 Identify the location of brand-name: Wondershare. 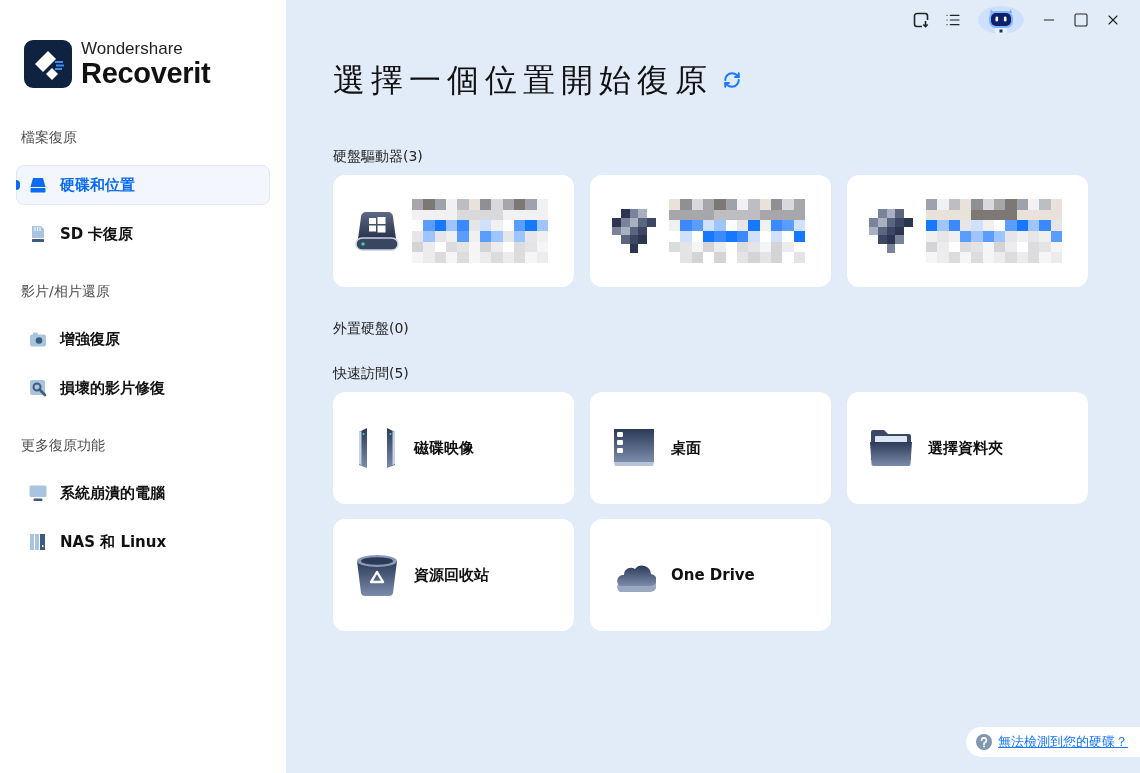
(132, 49).